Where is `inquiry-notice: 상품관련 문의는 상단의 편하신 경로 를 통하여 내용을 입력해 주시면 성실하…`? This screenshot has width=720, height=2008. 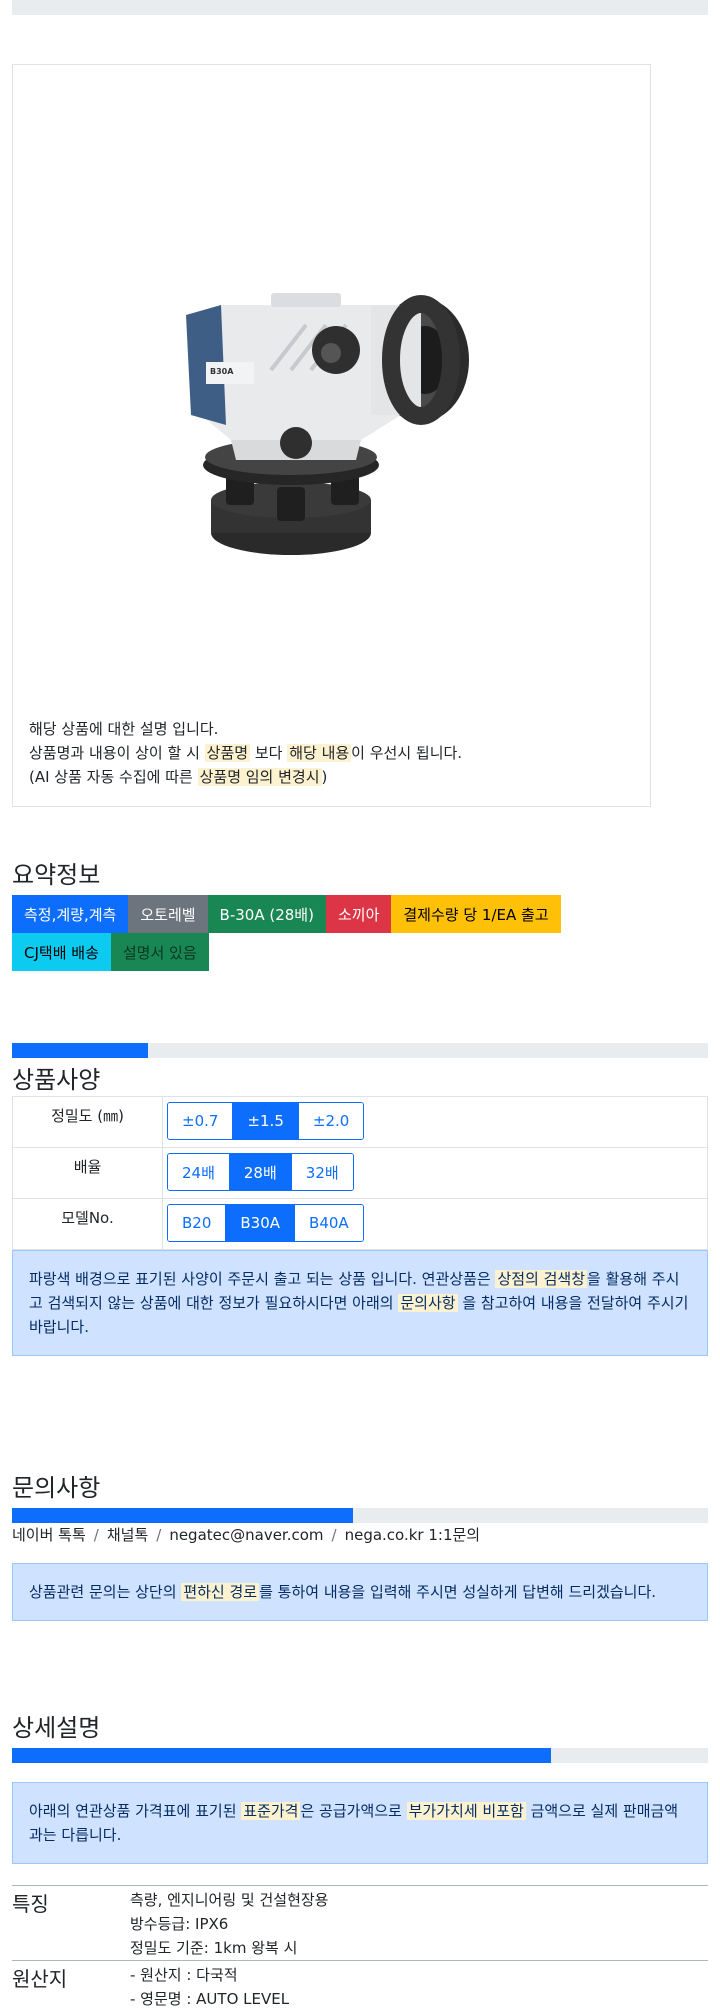 inquiry-notice: 상품관련 문의는 상단의 편하신 경로 를 통하여 내용을 입력해 주시면 성실하… is located at coordinates (360, 1592).